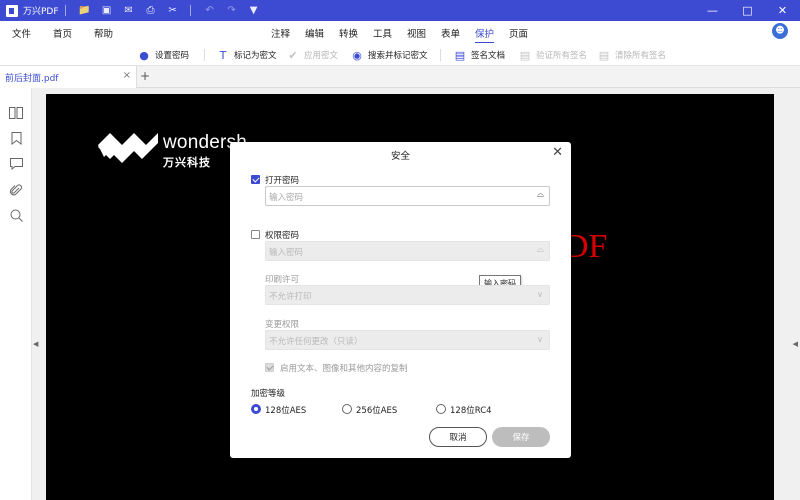  Describe the element at coordinates (321, 56) in the screenshot. I see `apply-redact-label: 应用密文` at that location.